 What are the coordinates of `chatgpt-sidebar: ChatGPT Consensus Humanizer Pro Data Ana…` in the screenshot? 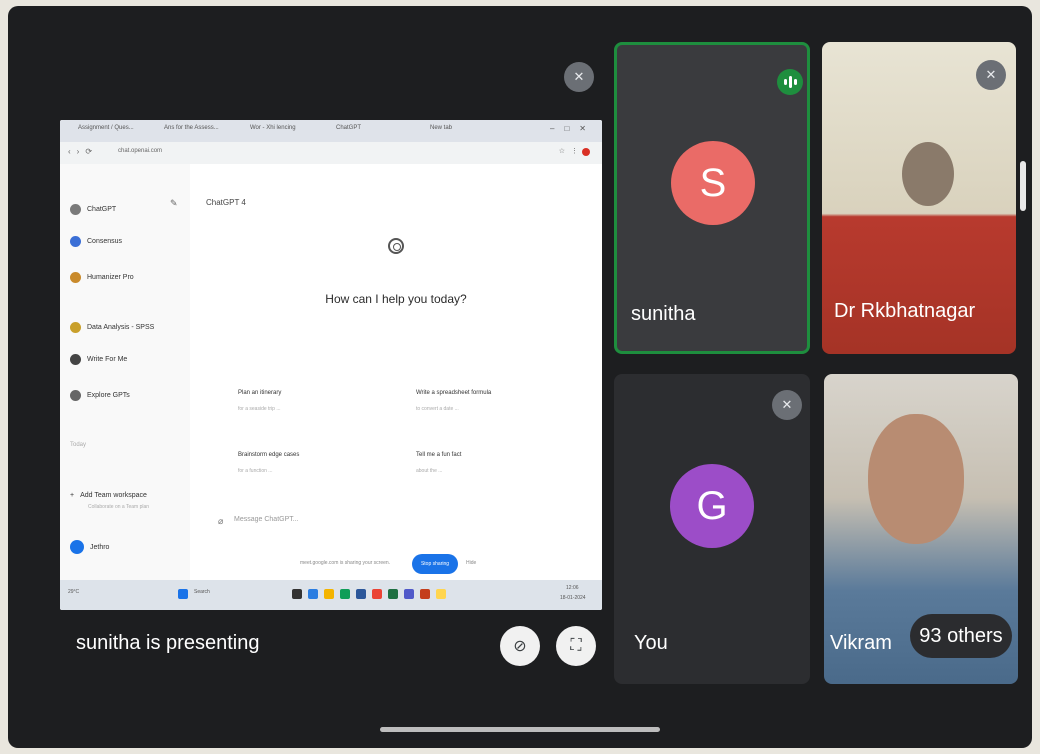 It's located at (125, 372).